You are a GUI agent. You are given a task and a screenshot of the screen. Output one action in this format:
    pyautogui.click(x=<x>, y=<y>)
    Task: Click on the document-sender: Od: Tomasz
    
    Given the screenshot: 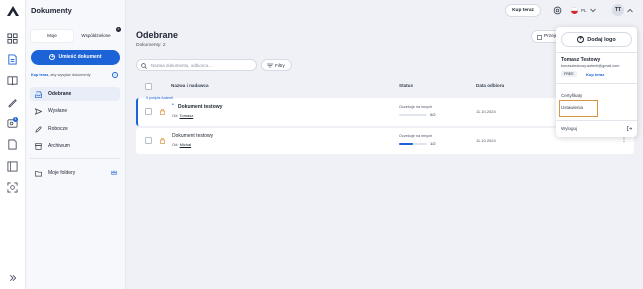 What is the action you would take?
    pyautogui.click(x=182, y=115)
    